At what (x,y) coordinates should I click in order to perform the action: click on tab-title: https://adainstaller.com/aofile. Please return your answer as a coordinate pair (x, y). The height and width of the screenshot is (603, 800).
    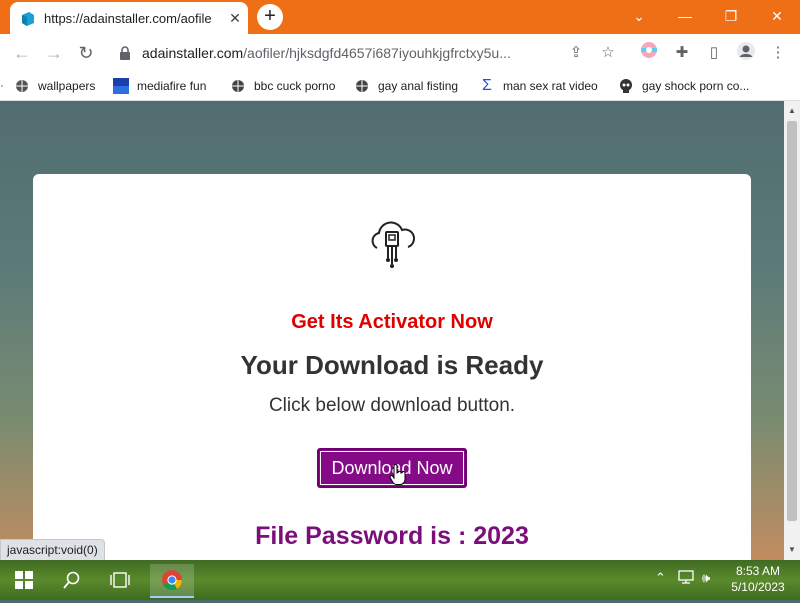
    Looking at the image, I should click on (128, 18).